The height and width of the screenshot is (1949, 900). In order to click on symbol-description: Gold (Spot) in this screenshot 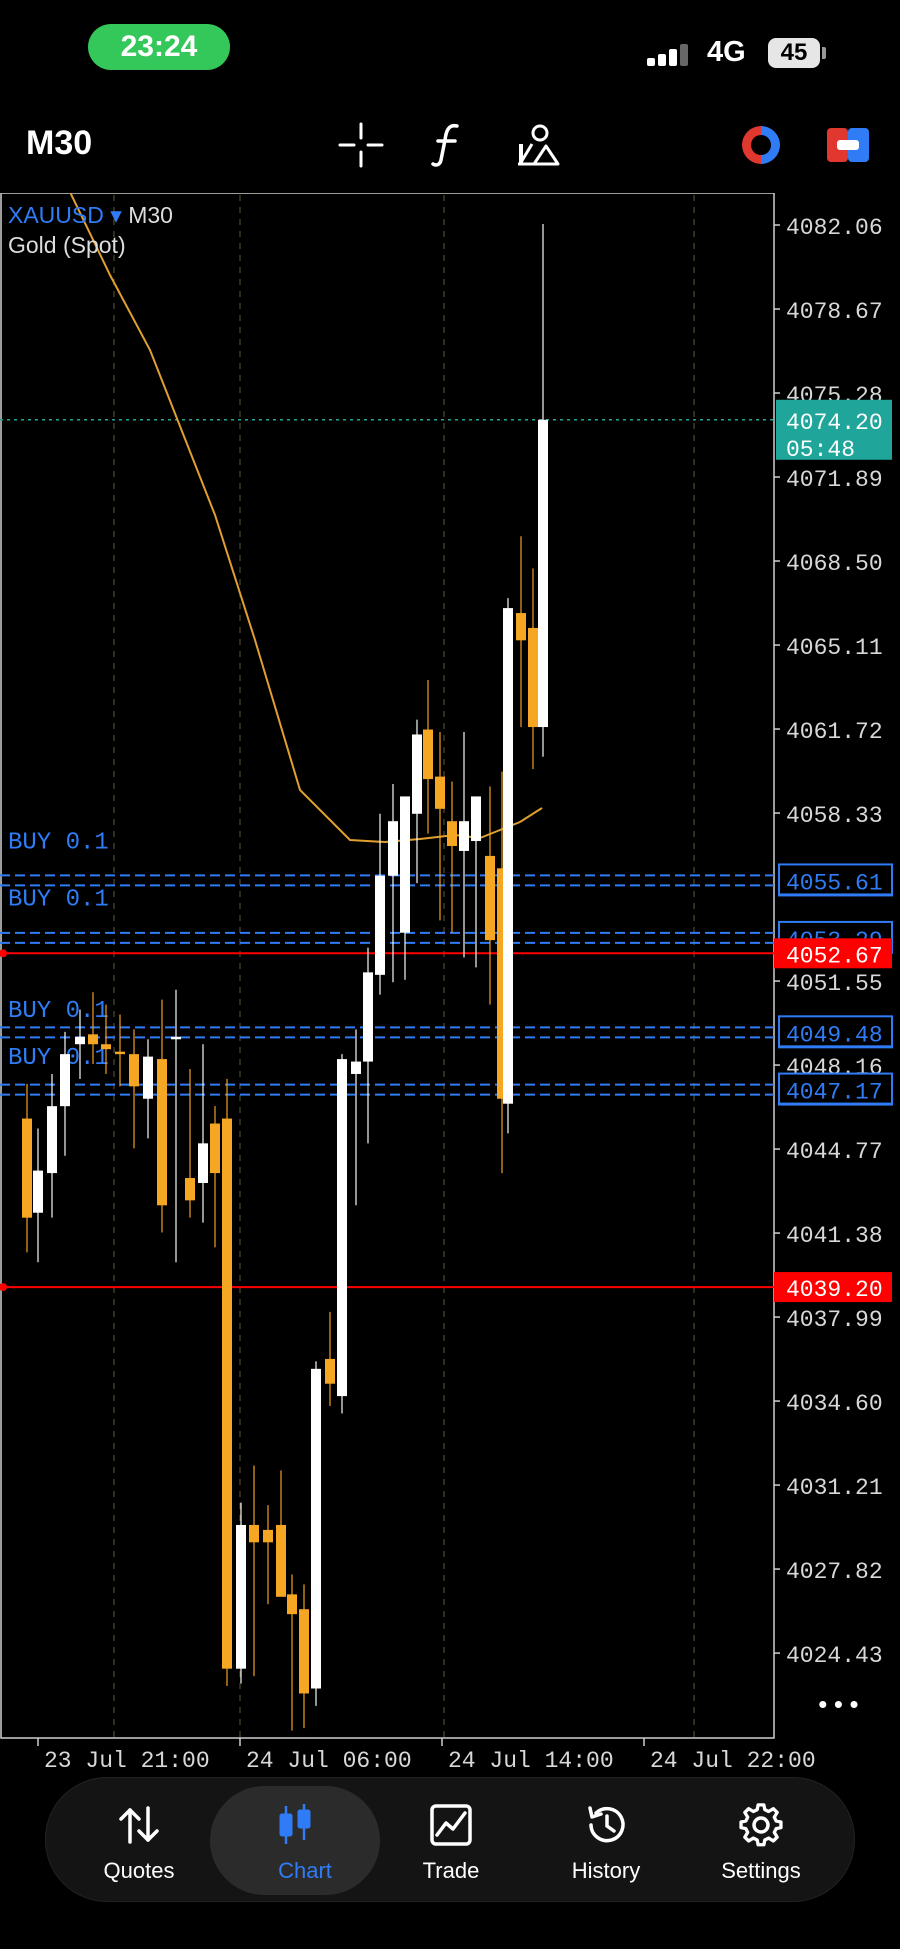, I will do `click(67, 245)`.